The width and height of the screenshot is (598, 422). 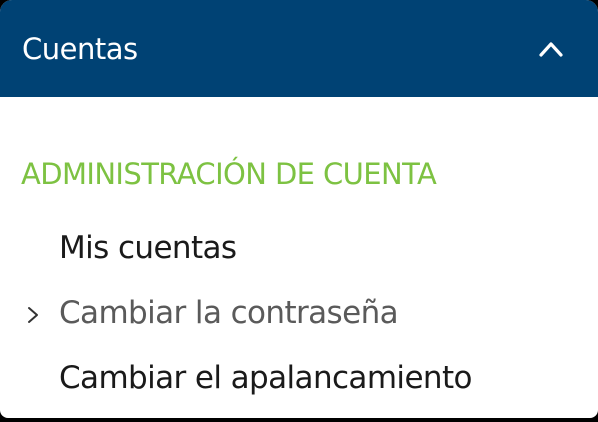 What do you see at coordinates (299, 248) in the screenshot?
I see `menu-item-mis-cuentas: Mis cuentas` at bounding box center [299, 248].